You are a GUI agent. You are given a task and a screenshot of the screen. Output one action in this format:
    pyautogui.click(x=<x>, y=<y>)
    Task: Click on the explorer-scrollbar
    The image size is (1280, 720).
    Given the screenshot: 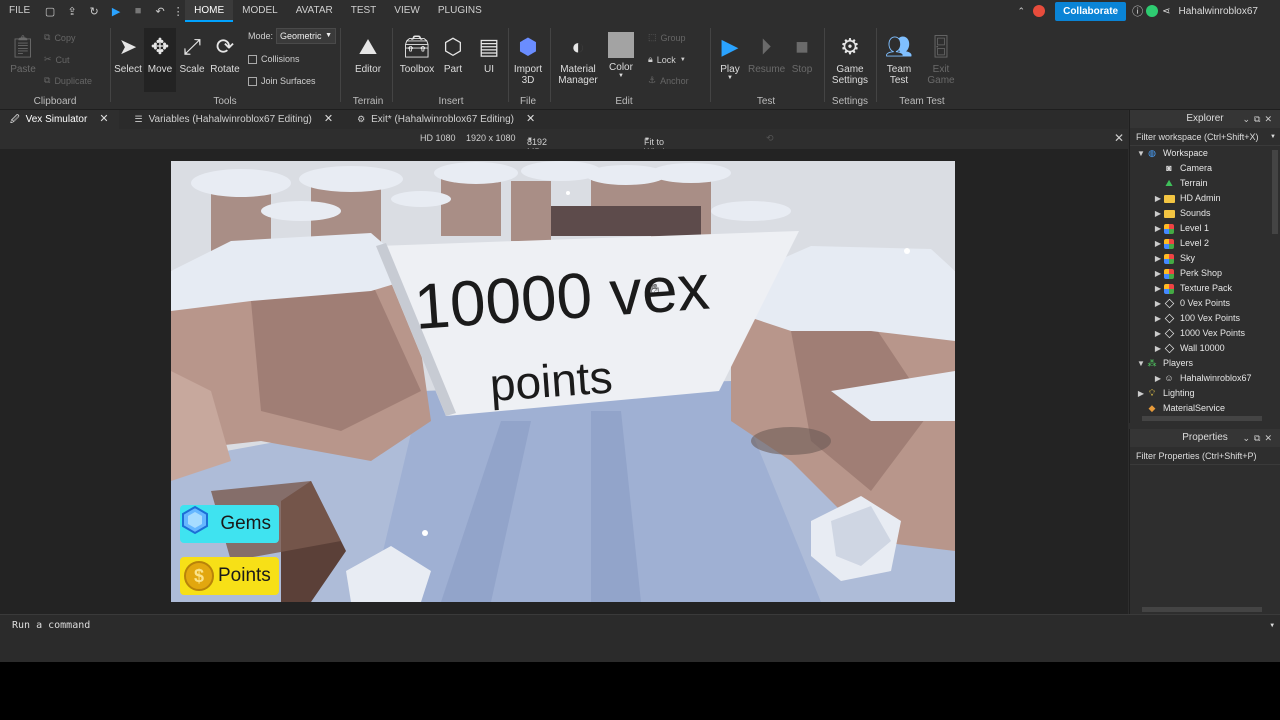 What is the action you would take?
    pyautogui.click(x=1275, y=192)
    